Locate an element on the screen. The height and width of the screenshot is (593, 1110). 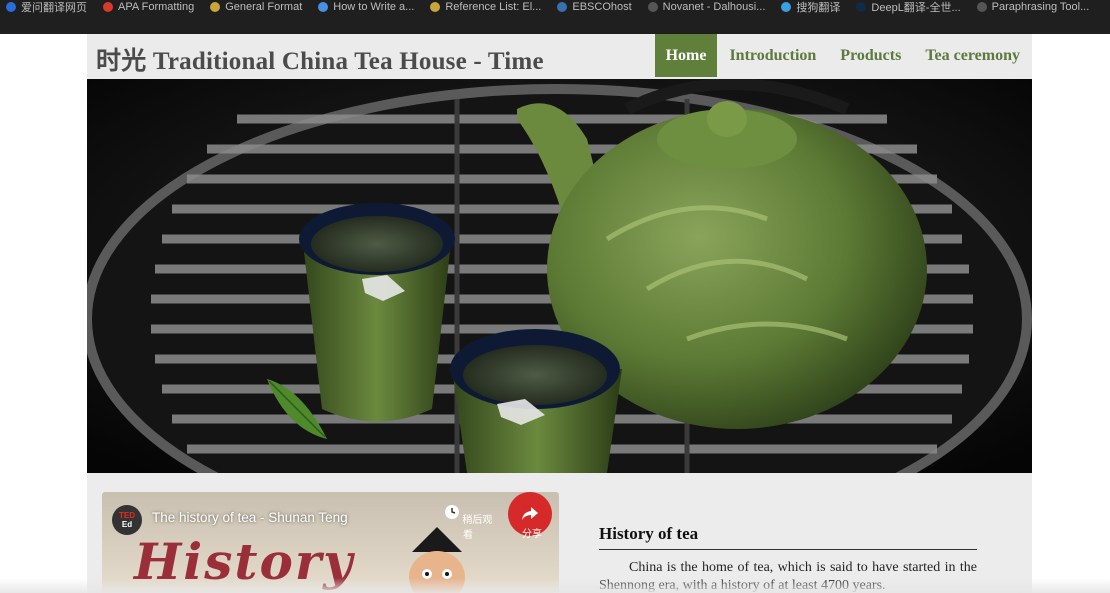
bottom-fade is located at coordinates (555, 585).